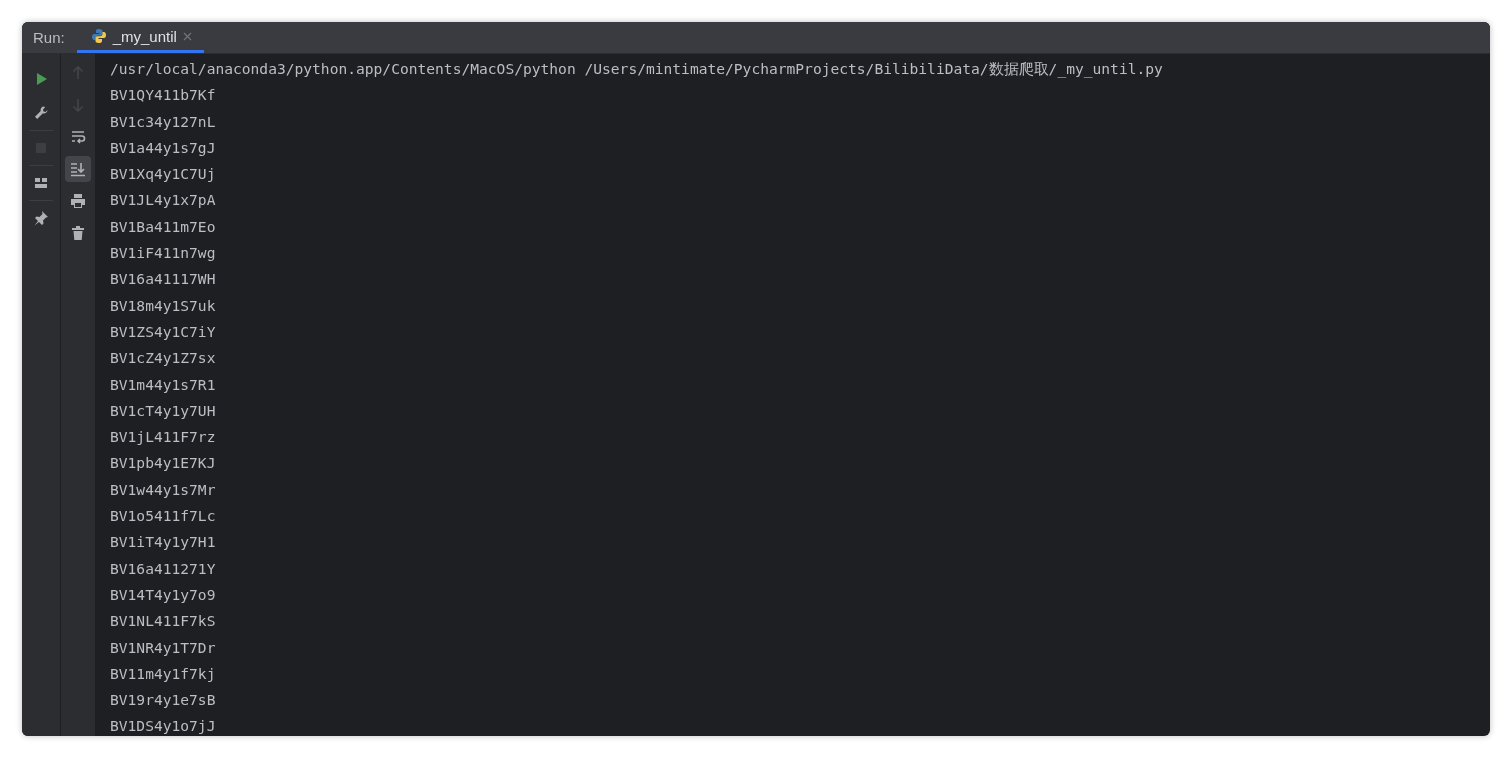 The height and width of the screenshot is (758, 1512). I want to click on trash-icon, so click(78, 233).